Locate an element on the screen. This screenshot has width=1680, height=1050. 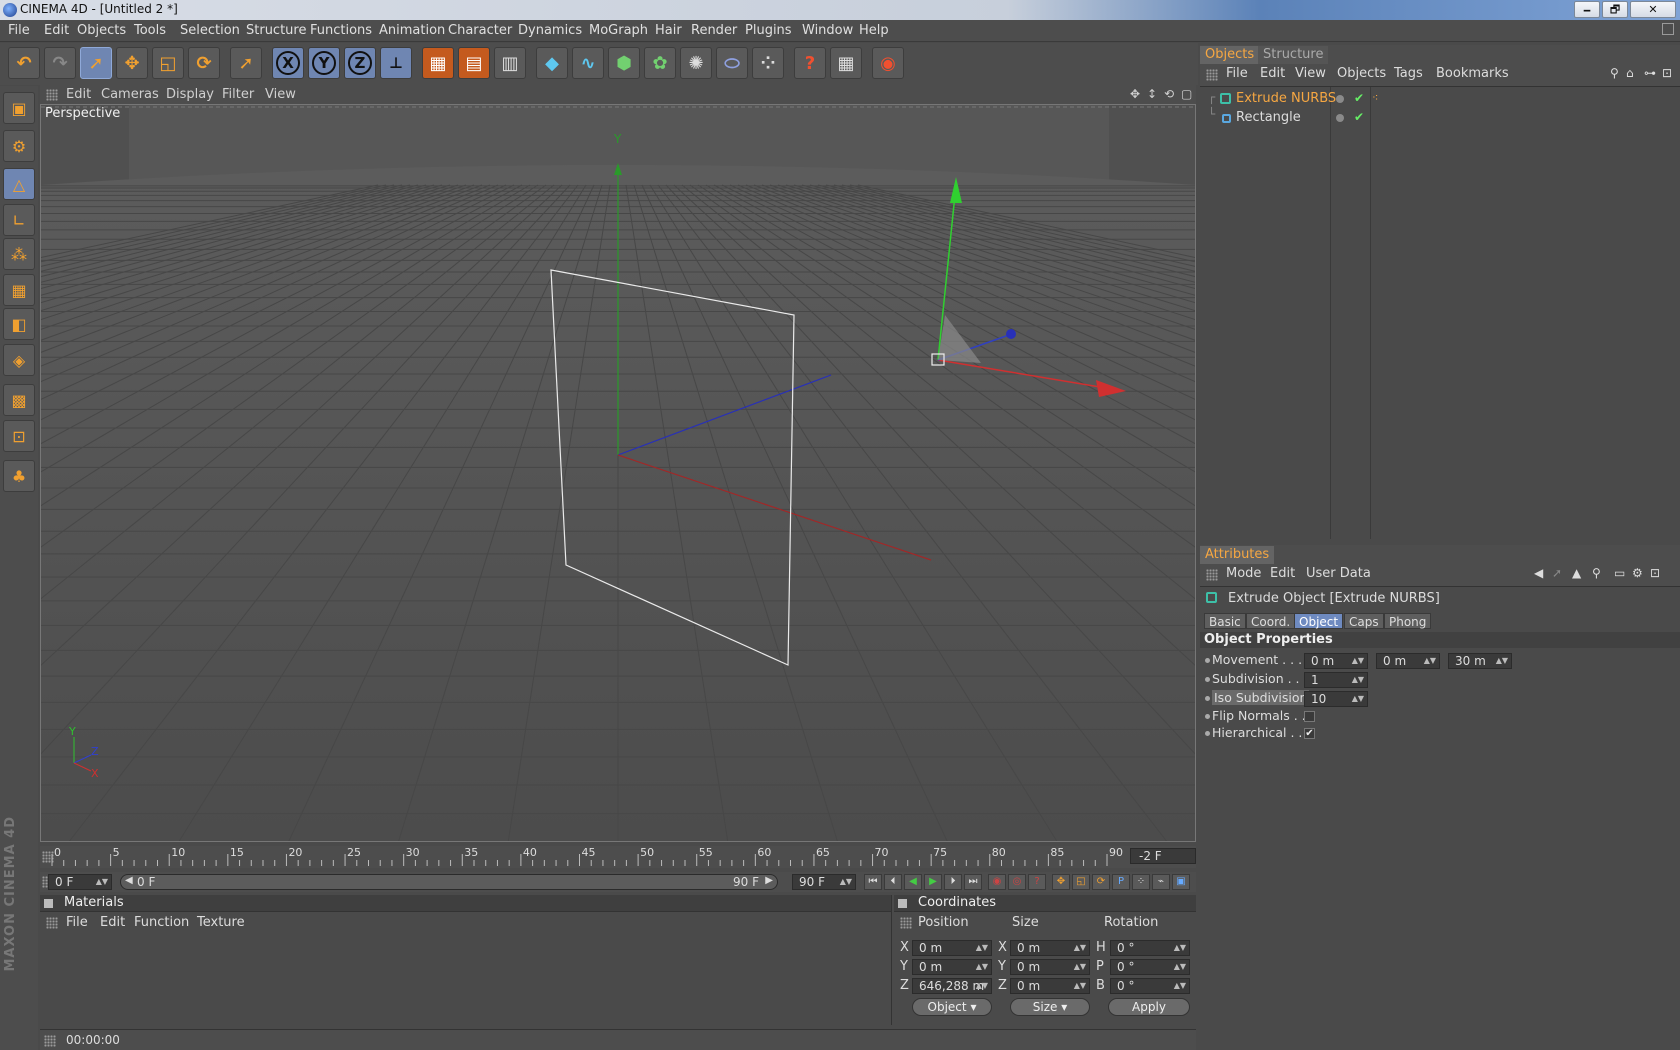
viewport-menu-cameras: Cameras is located at coordinates (130, 94).